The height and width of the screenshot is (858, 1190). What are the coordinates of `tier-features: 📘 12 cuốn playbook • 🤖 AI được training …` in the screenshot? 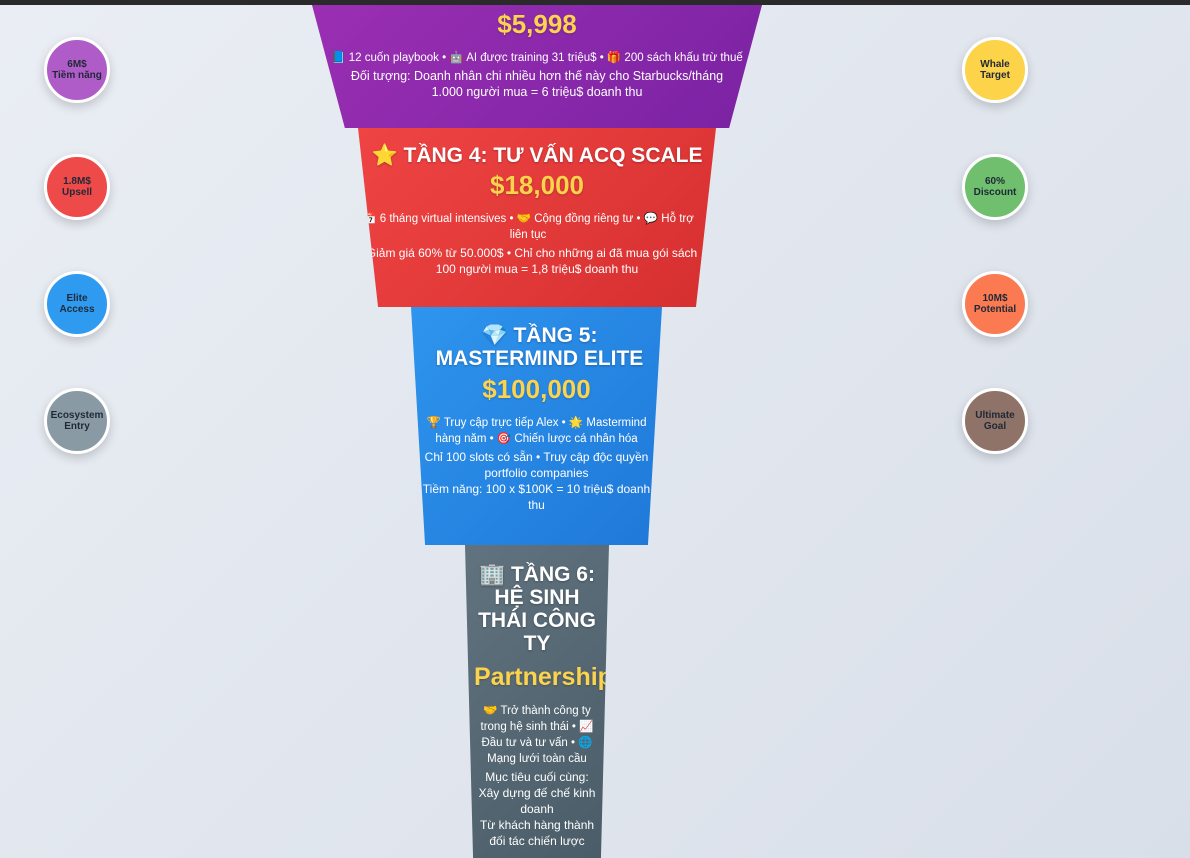 It's located at (537, 58).